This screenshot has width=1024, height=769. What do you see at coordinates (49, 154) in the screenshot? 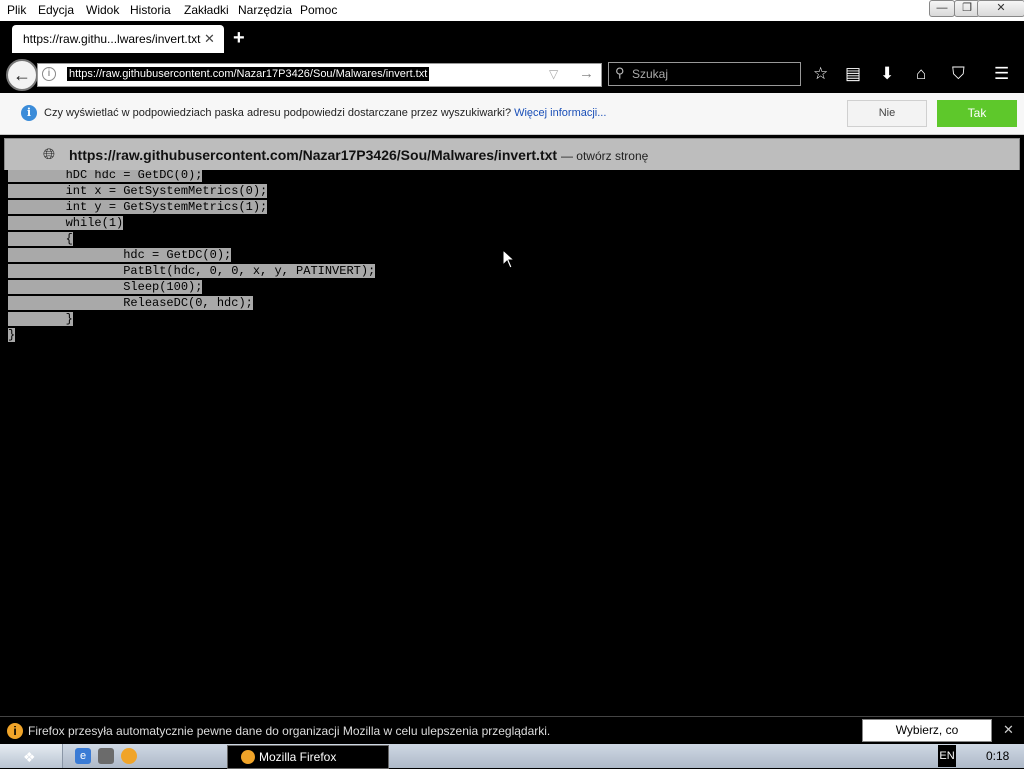
I see `globe-icon: 🌐︎` at bounding box center [49, 154].